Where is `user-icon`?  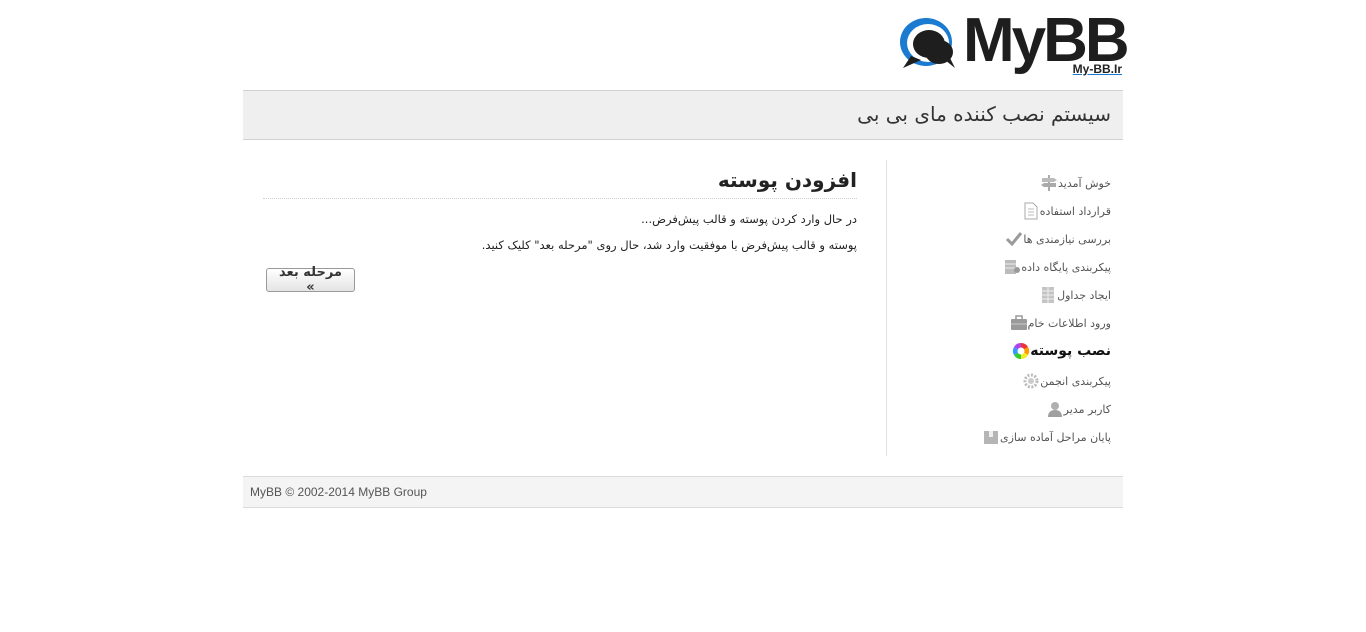
user-icon is located at coordinates (1054, 409).